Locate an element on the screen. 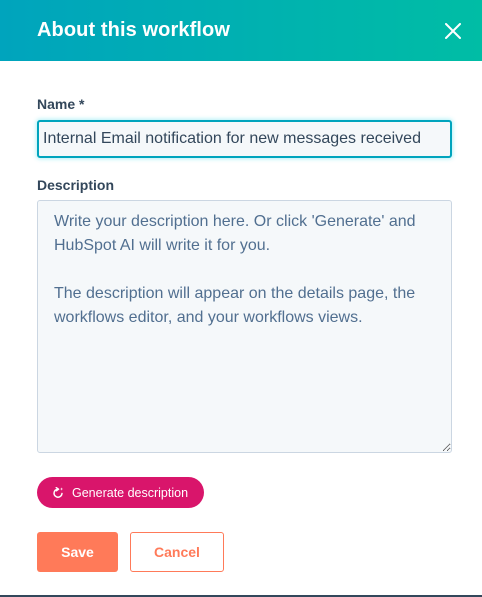 The height and width of the screenshot is (597, 482). description-label: Description is located at coordinates (76, 185).